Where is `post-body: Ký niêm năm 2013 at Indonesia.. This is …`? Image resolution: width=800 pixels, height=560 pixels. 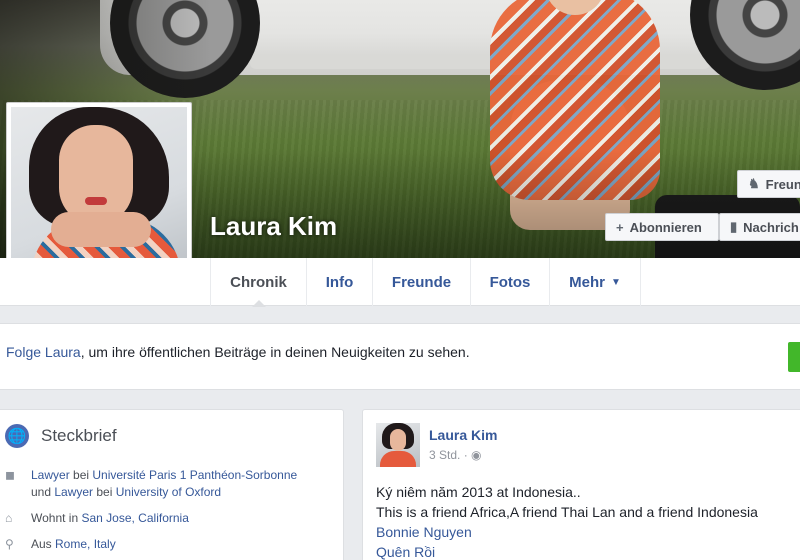
post-body: Ký niêm năm 2013 at Indonesia.. This is … is located at coordinates (567, 522).